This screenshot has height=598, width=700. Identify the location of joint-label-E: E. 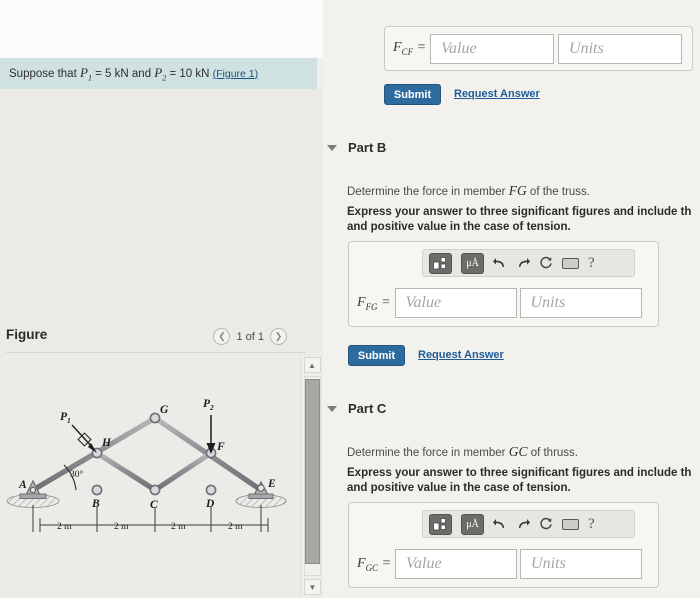
(271, 484).